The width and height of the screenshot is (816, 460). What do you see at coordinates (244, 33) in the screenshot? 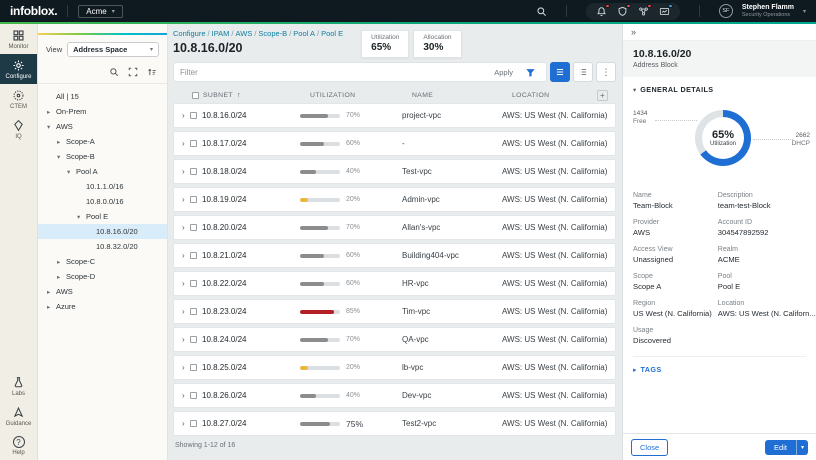
I see `breadcrumb-link: AWS` at bounding box center [244, 33].